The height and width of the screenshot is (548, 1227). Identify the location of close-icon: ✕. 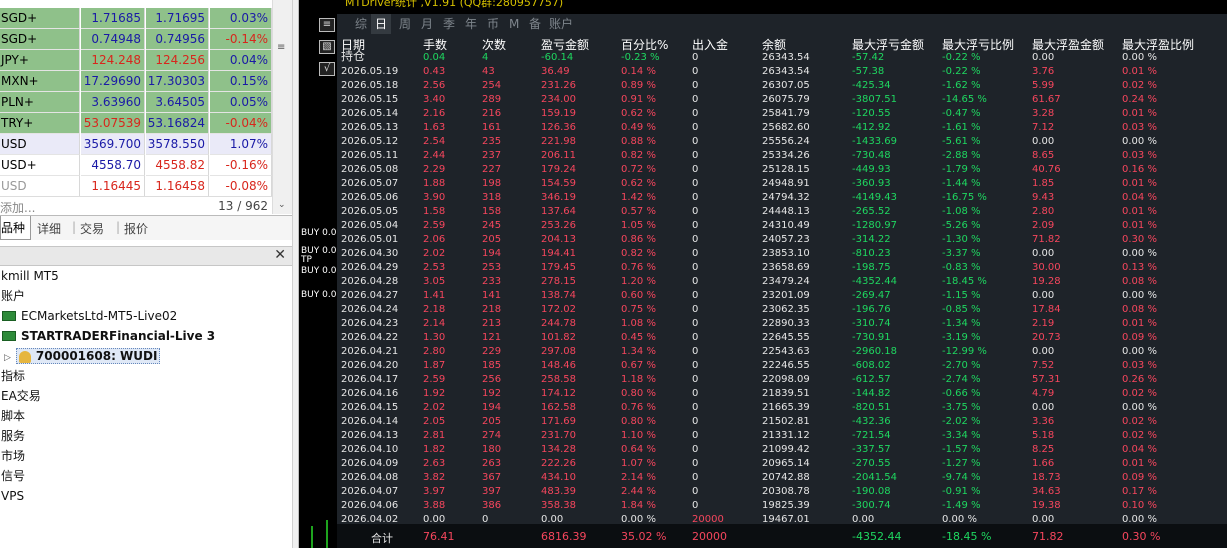
(280, 255).